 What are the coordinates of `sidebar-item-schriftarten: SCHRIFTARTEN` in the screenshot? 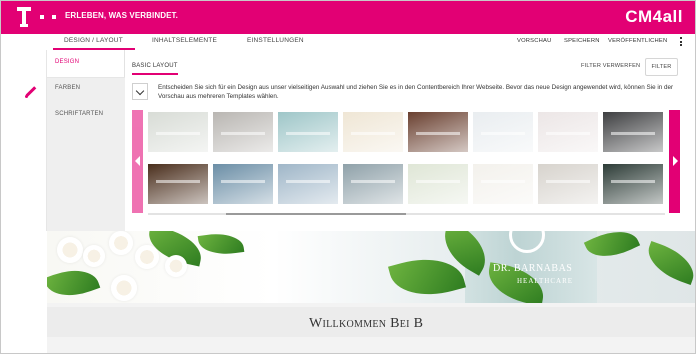 It's located at (79, 114).